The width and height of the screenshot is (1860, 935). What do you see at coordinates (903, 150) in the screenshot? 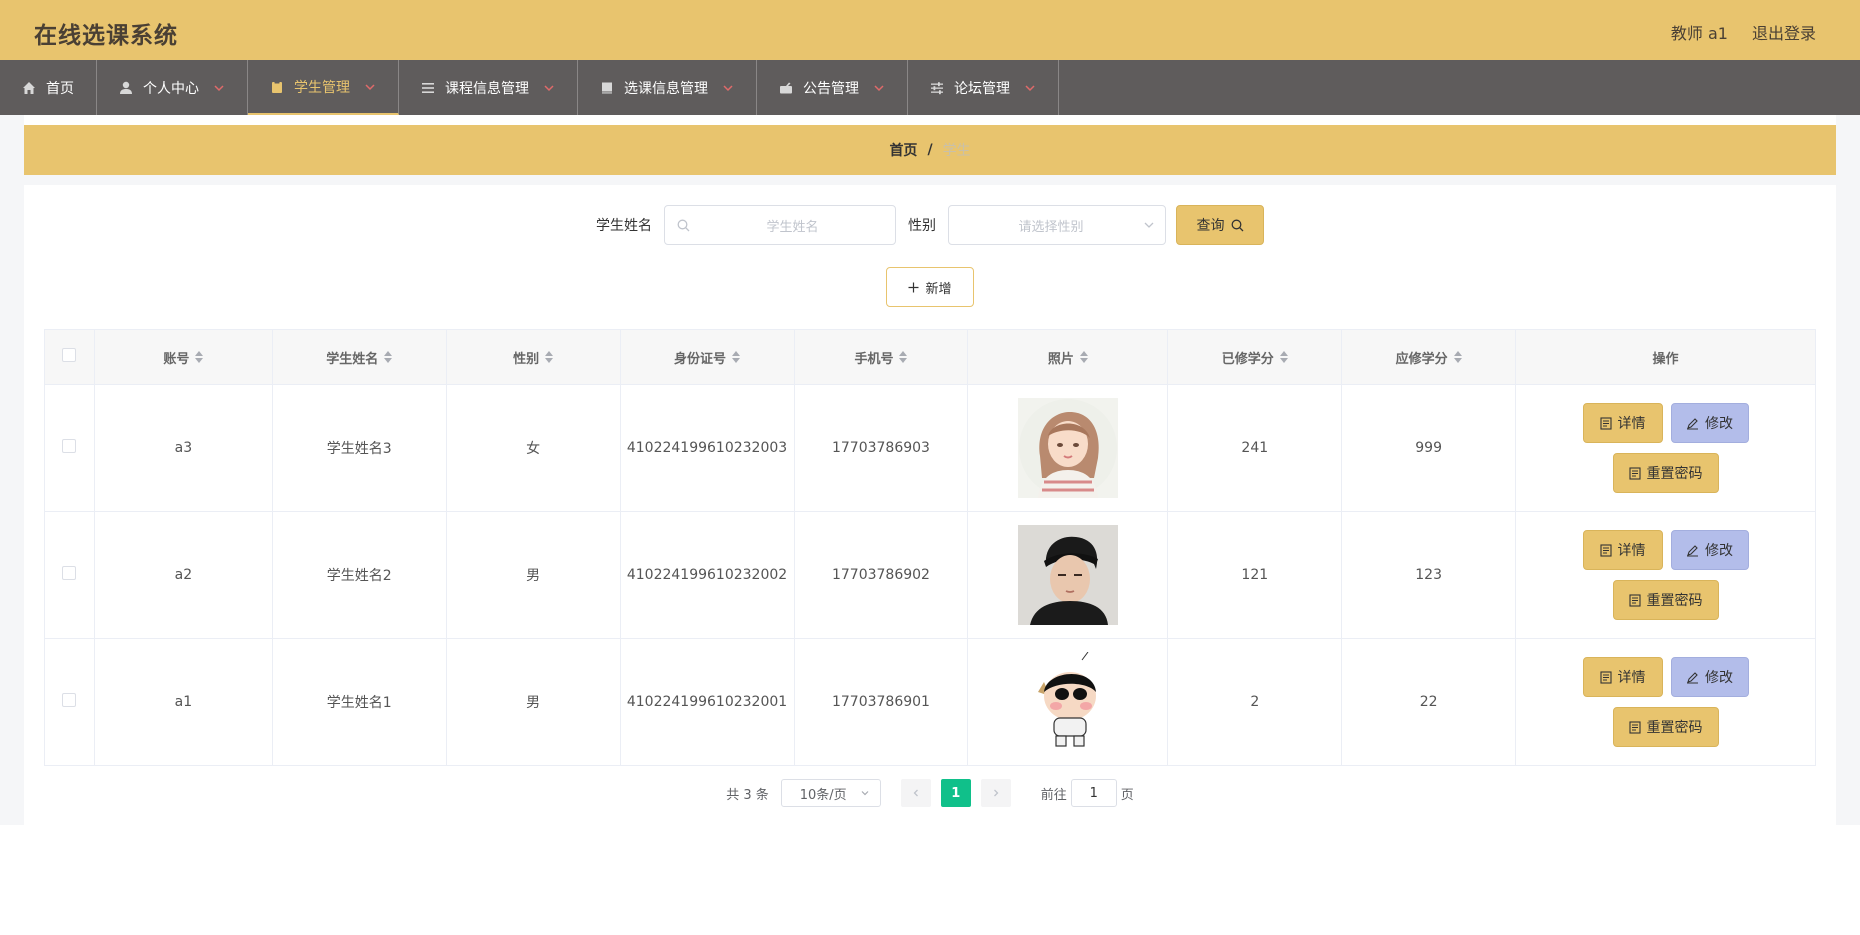
I see `breadcrumb-home: 首页` at bounding box center [903, 150].